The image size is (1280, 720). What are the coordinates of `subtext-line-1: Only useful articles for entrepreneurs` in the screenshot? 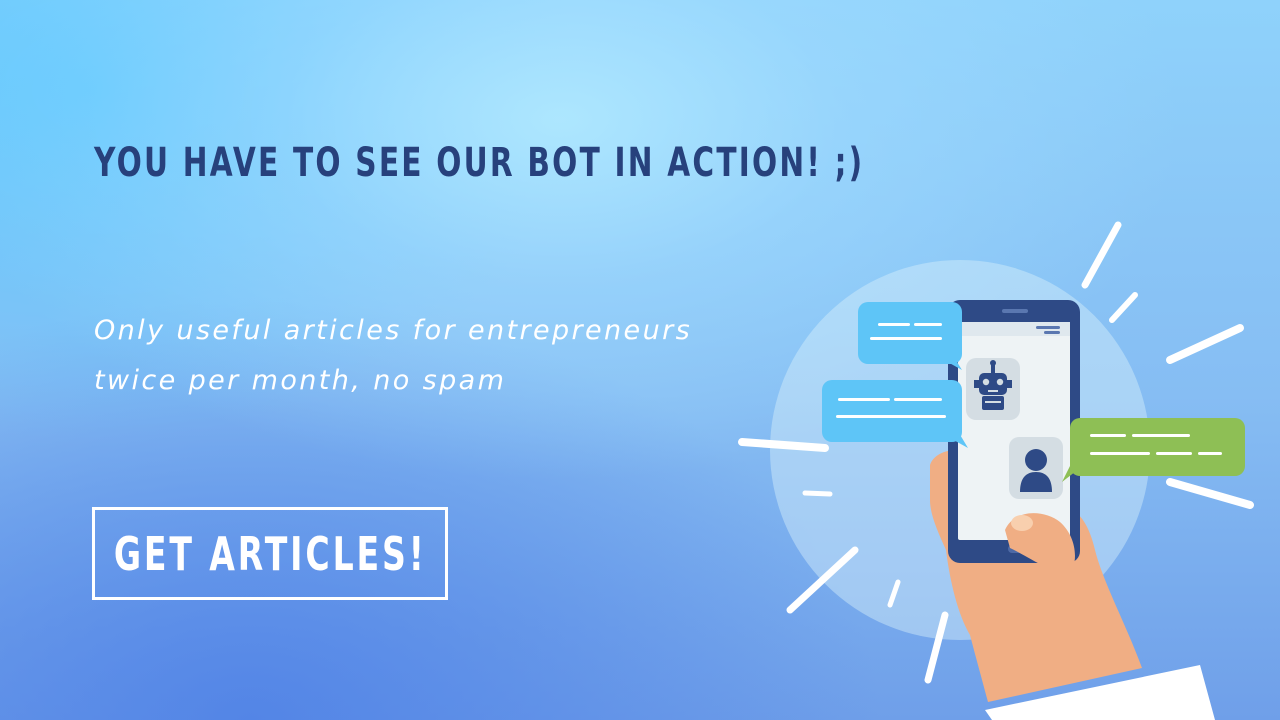 It's located at (393, 330).